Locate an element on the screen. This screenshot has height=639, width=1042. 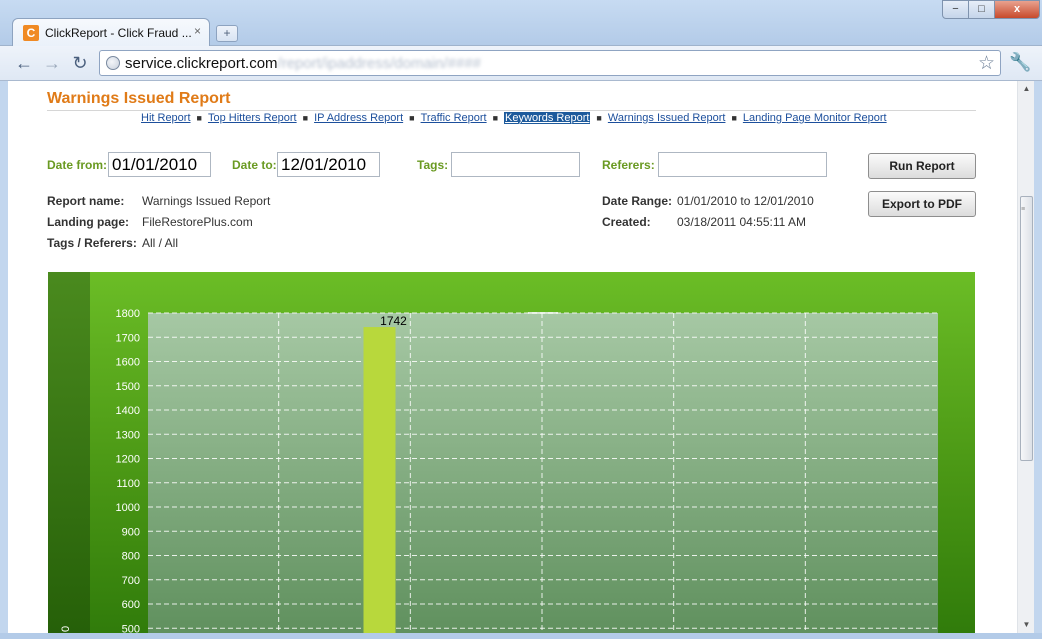
minimize-button: − is located at coordinates (955, 9).